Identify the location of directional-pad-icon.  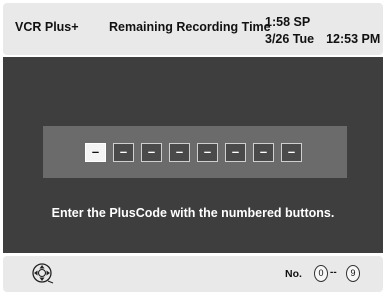
(42, 275).